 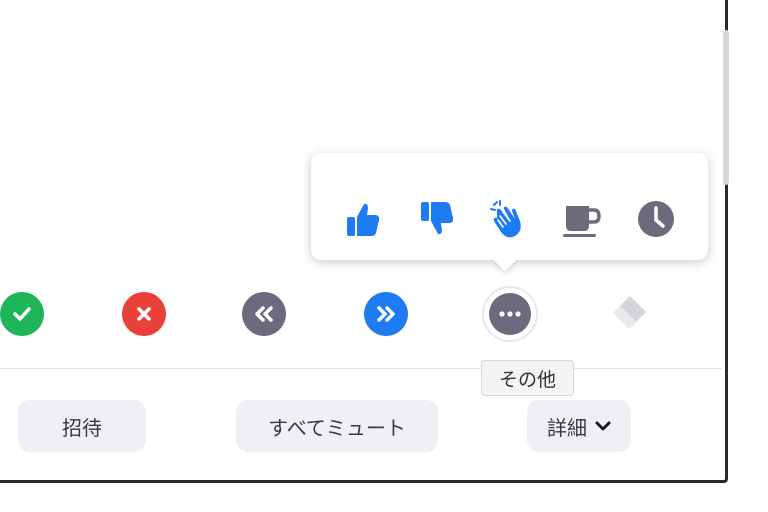 I want to click on clap-button, so click(x=508, y=219).